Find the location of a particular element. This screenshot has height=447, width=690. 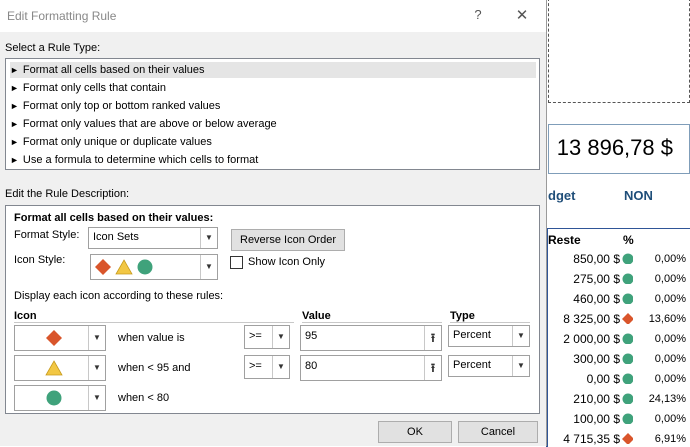

icon-style-dropdown: ▼ is located at coordinates (154, 267).